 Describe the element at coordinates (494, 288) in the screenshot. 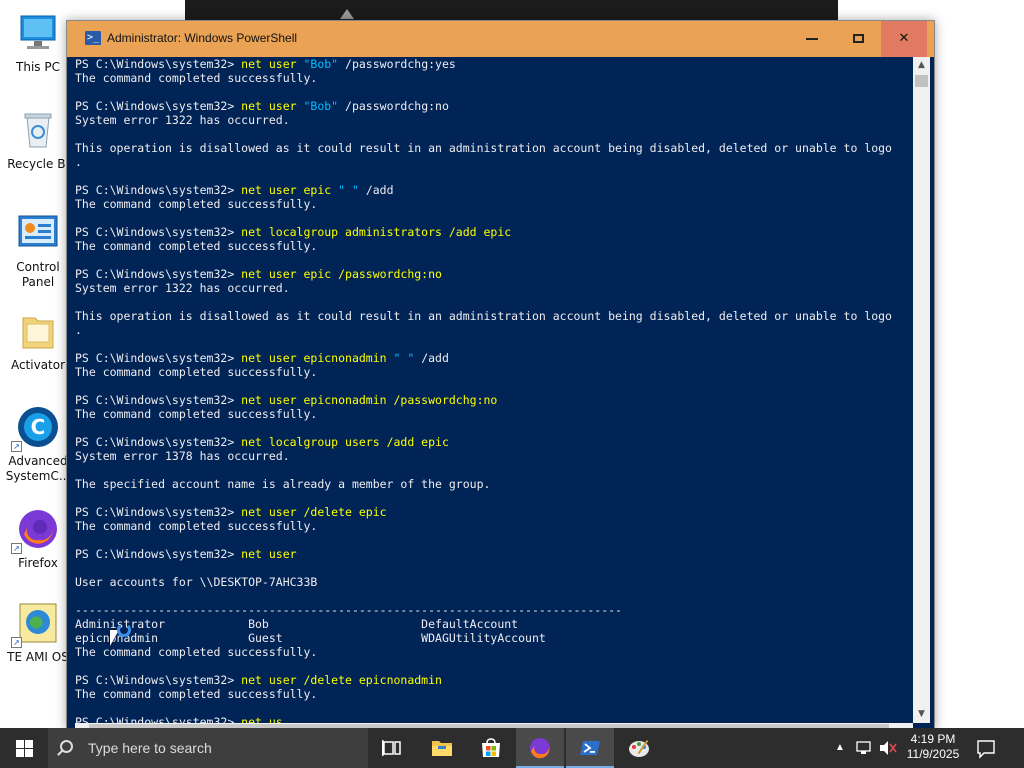

I see `console-line: System error 1322 has occurred.` at that location.